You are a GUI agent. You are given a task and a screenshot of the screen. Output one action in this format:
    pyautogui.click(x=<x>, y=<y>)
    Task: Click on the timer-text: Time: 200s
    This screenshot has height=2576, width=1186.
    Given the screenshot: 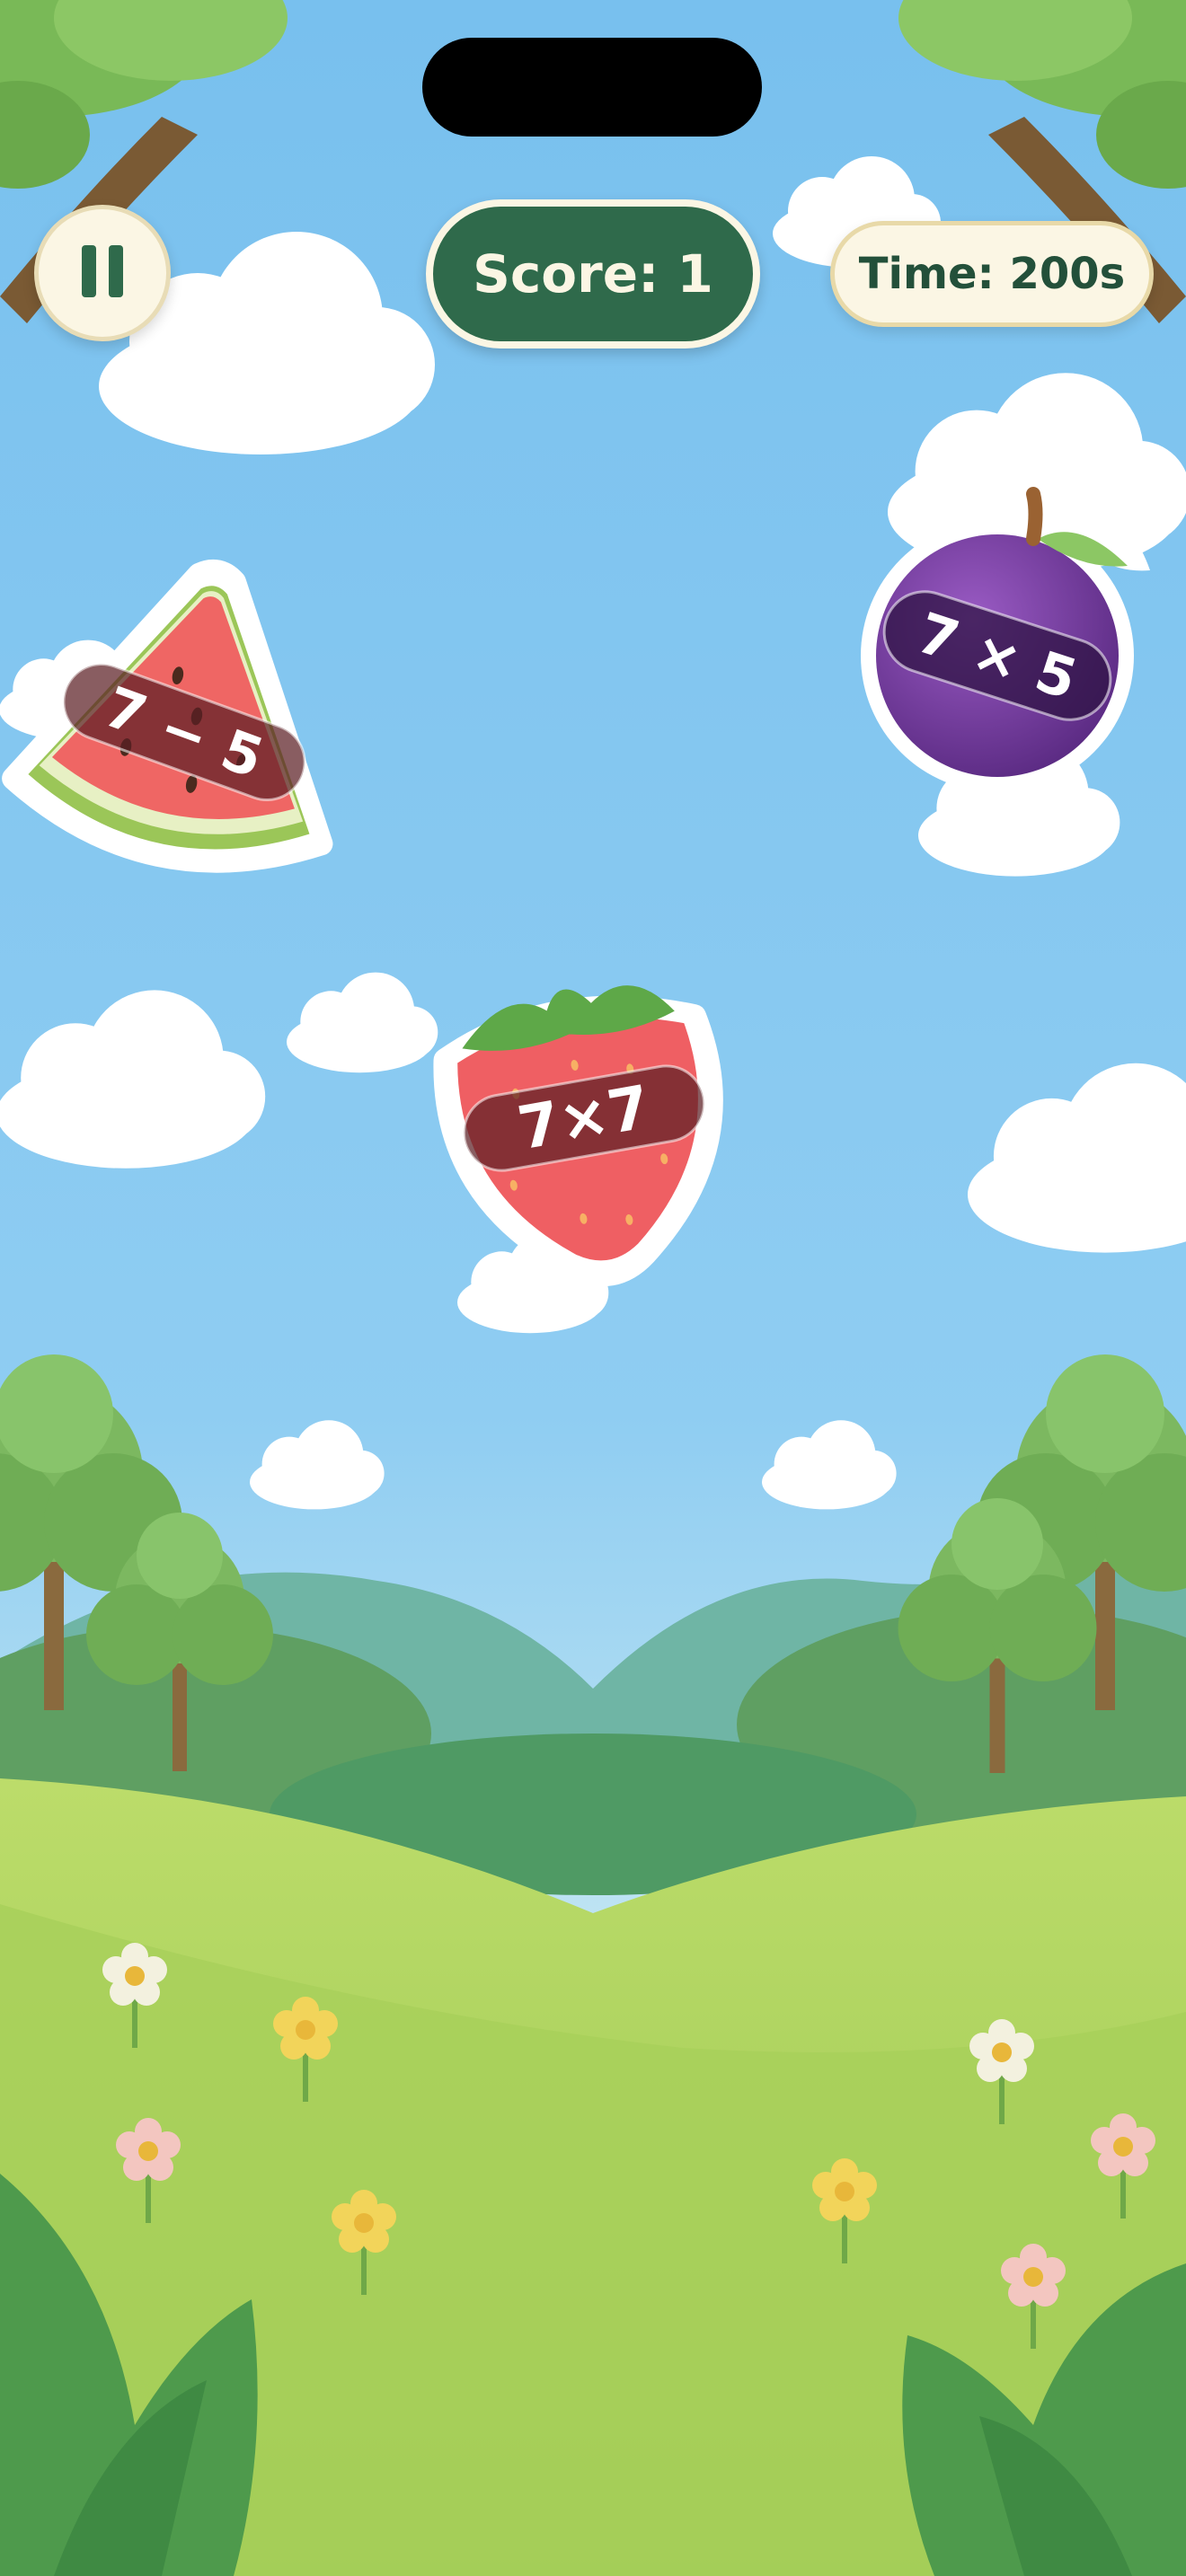 What is the action you would take?
    pyautogui.click(x=992, y=274)
    